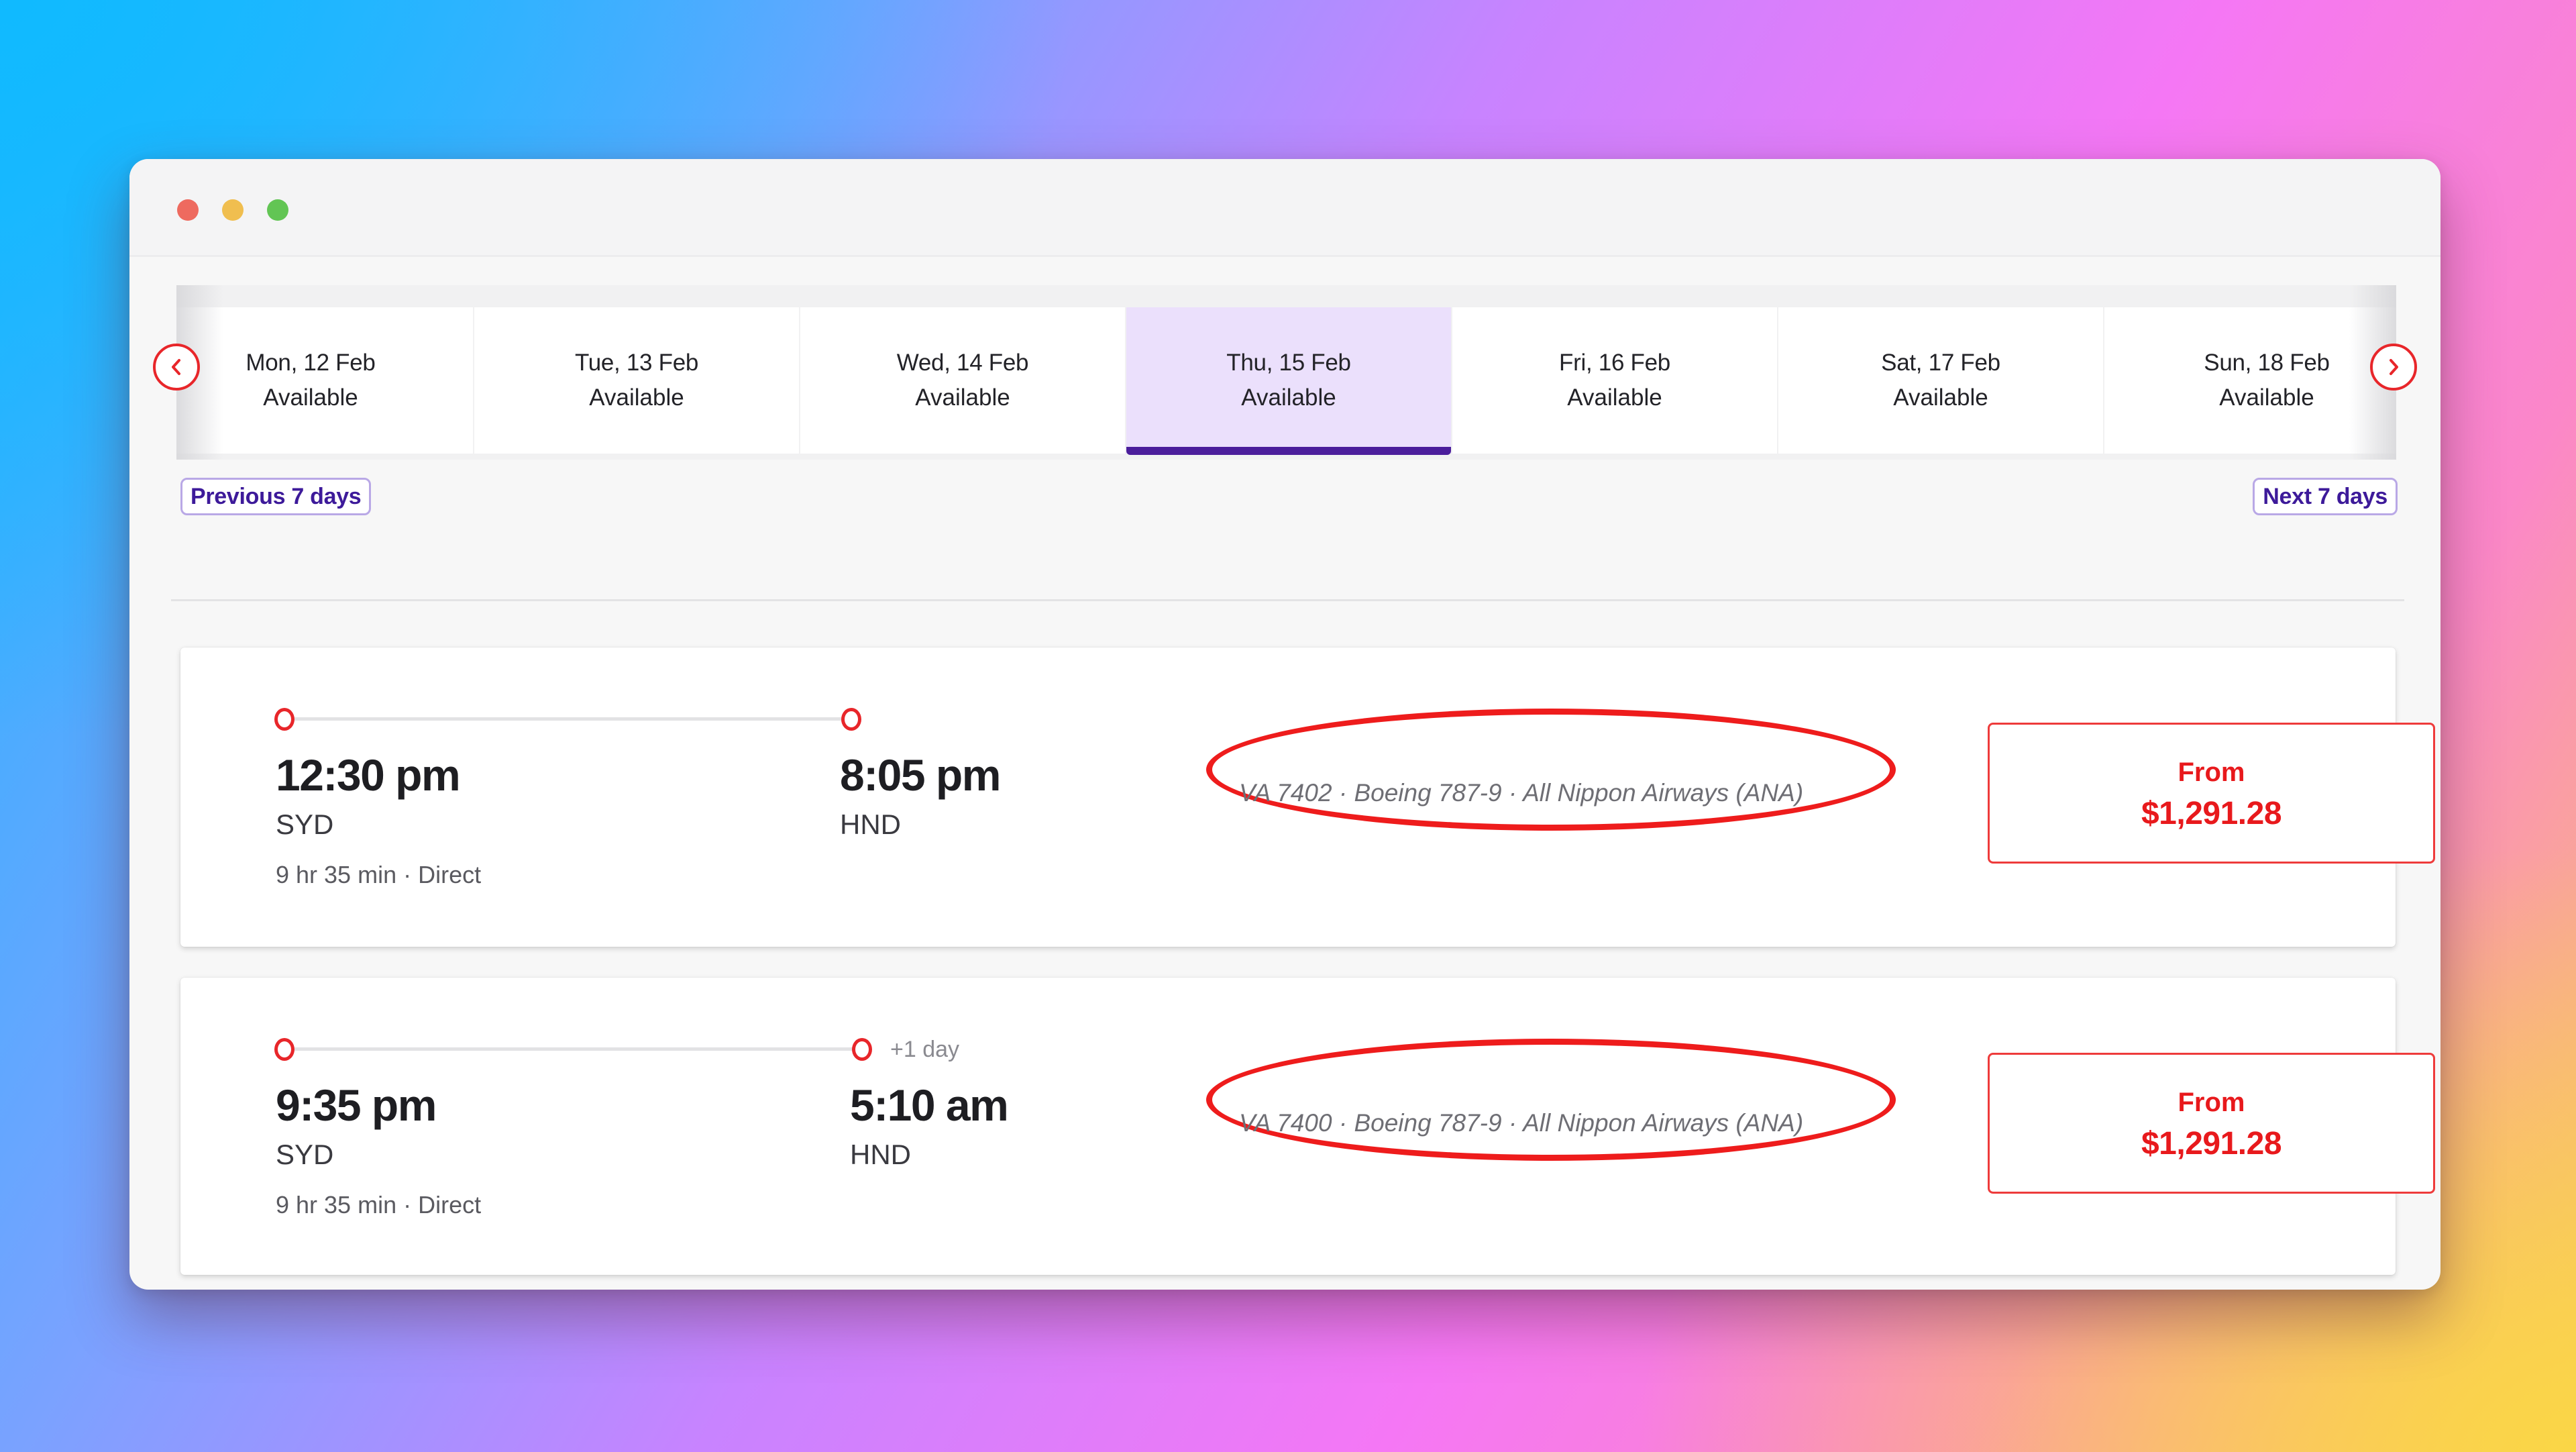 The image size is (2576, 1452). Describe the element at coordinates (277, 210) in the screenshot. I see `maximize-window-button` at that location.